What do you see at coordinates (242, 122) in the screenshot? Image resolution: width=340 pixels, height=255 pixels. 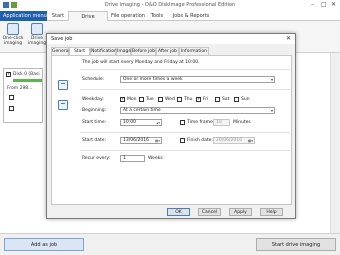 I see `time-frame-unit: Minutes` at bounding box center [242, 122].